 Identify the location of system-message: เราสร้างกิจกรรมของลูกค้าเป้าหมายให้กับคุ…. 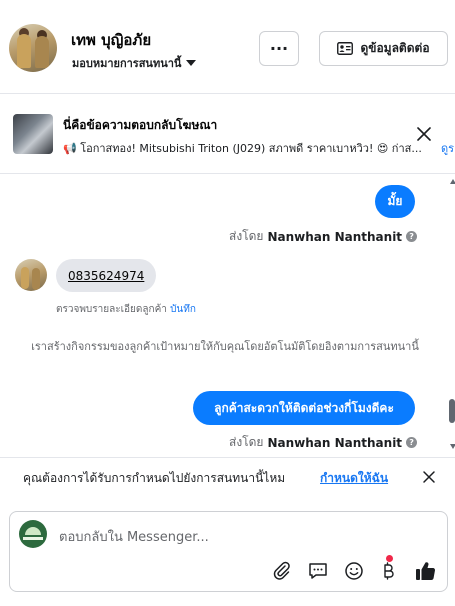
(225, 346).